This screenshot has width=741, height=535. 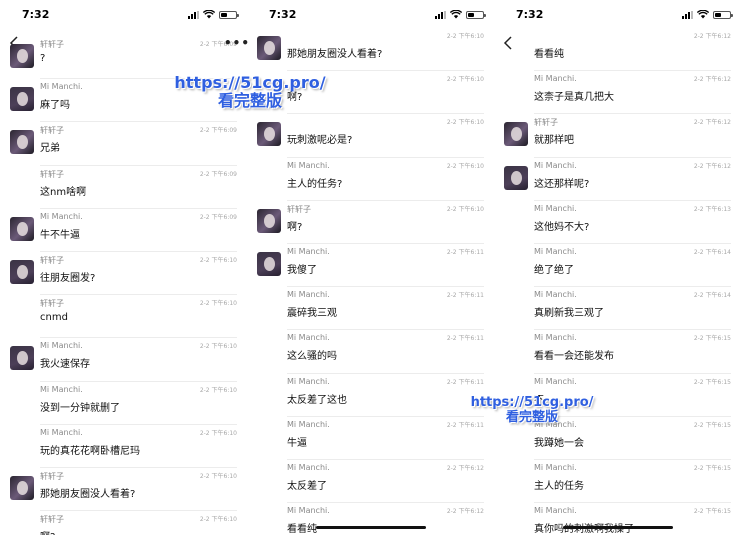 What do you see at coordinates (617, 136) in the screenshot?
I see `message-row: 轩轩子 2-2 下午6:12 就那样吧` at bounding box center [617, 136].